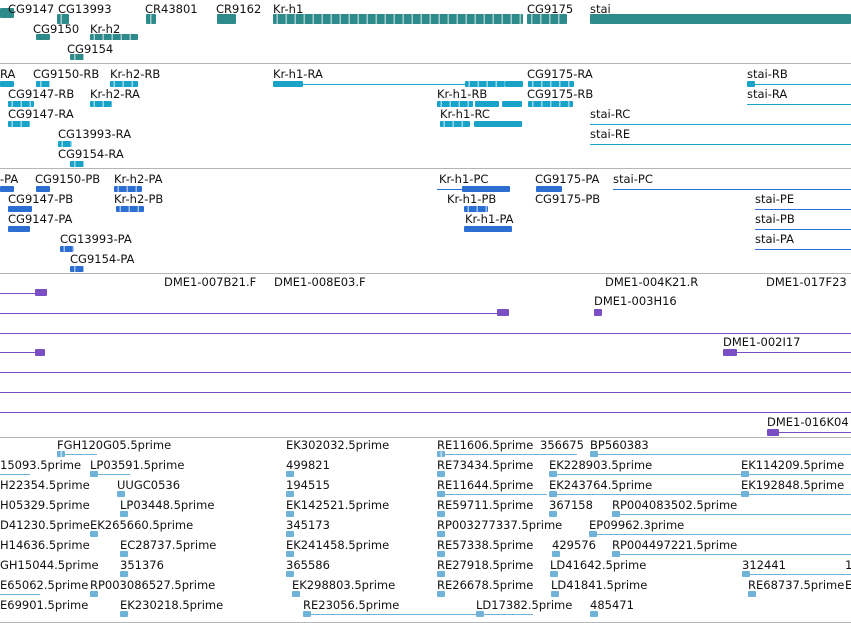  Describe the element at coordinates (85, 9) in the screenshot. I see `feature-label-cg13993: CG13993` at that location.